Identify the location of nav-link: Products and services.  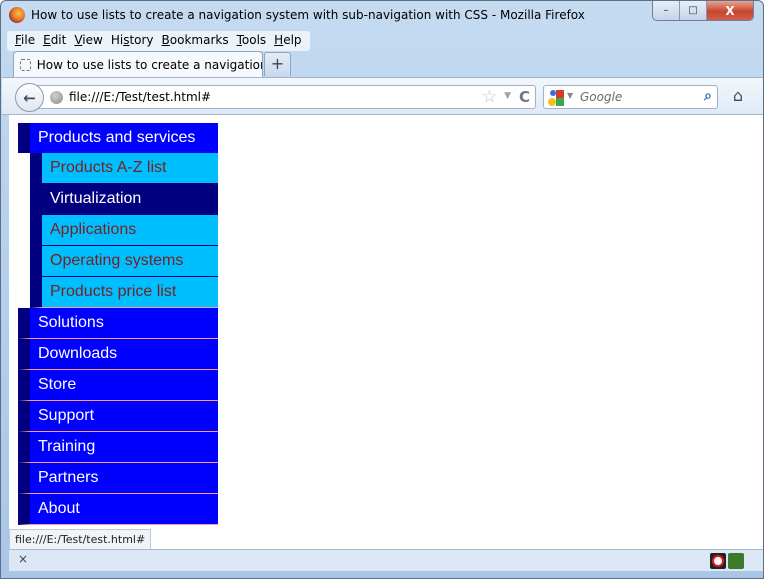
(118, 138).